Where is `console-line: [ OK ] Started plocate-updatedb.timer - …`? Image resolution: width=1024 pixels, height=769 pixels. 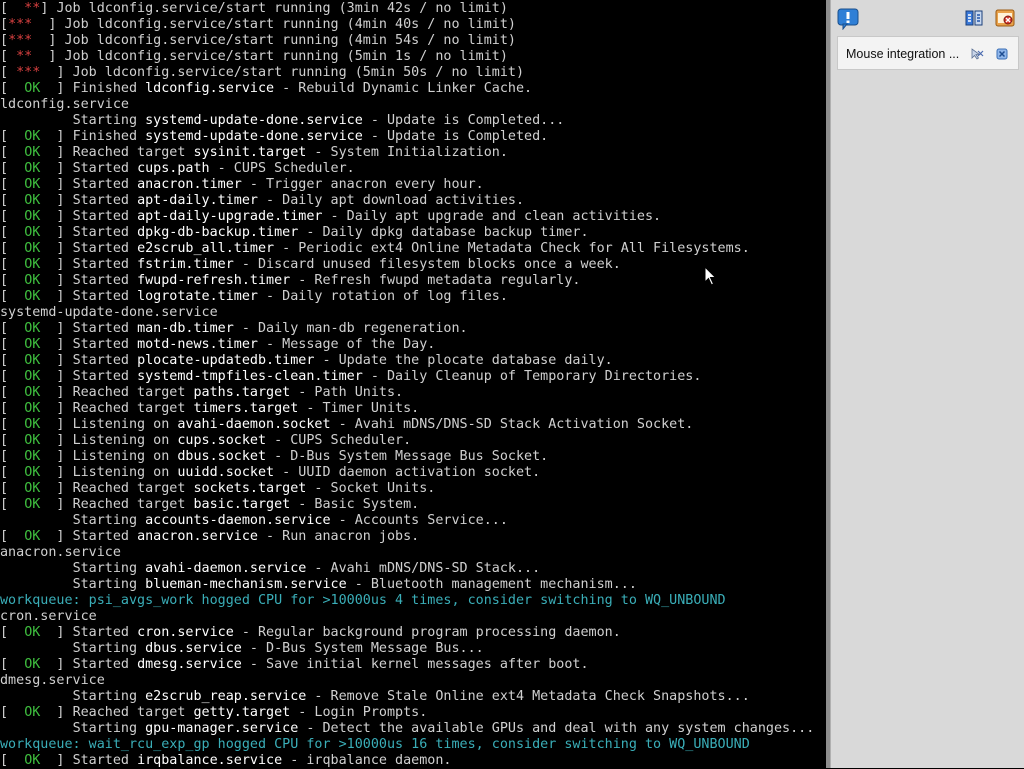
console-line: [ OK ] Started plocate-updatedb.timer - … is located at coordinates (306, 360).